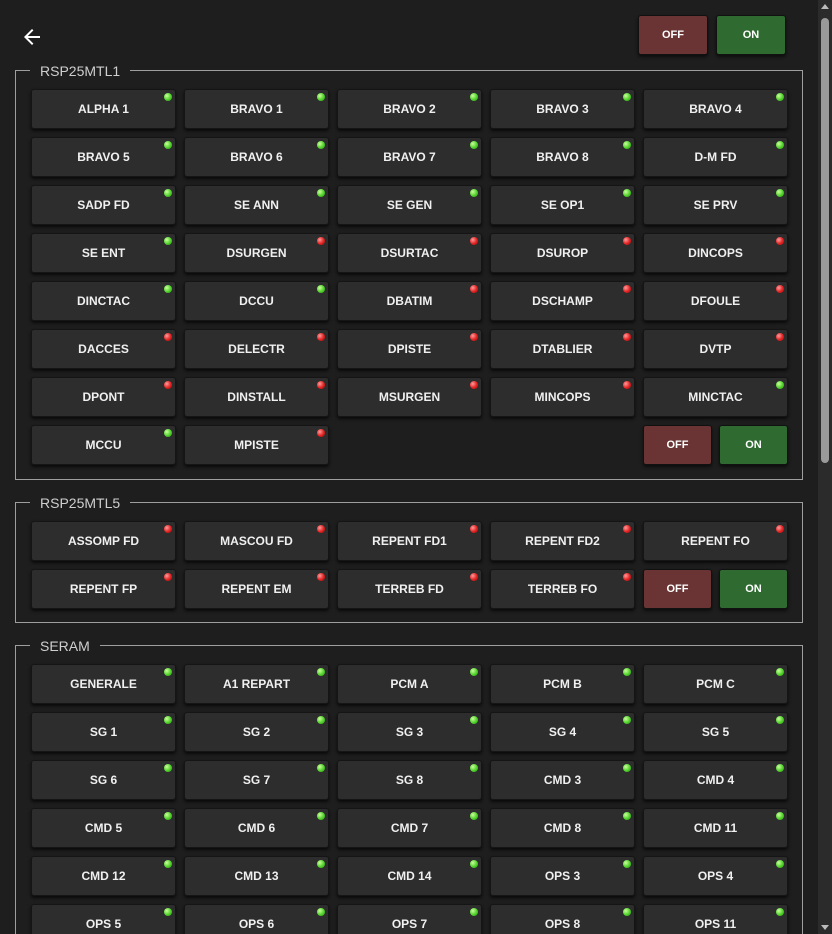 Image resolution: width=832 pixels, height=934 pixels. I want to click on tile-ops-4: OPS 4, so click(715, 876).